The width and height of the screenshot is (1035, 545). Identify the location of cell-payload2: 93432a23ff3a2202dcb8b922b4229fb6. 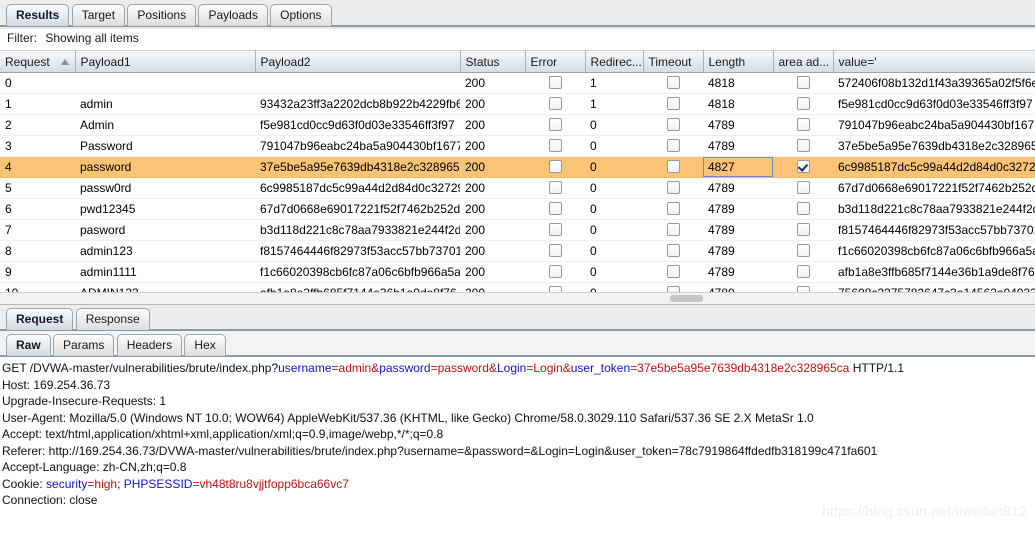
(357, 104).